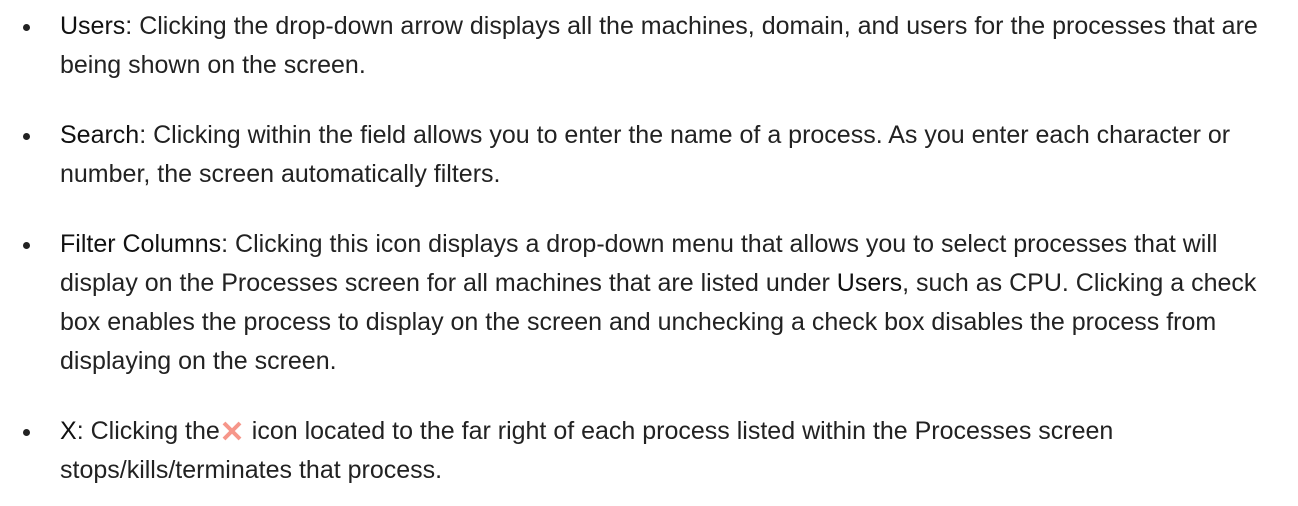  Describe the element at coordinates (869, 283) in the screenshot. I see `inline-term-users: Users` at that location.